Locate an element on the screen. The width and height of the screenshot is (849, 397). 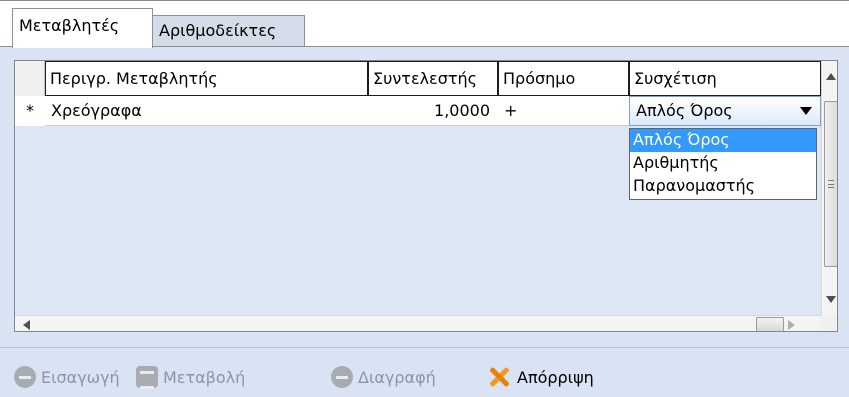
cell-sign: + is located at coordinates (563, 111).